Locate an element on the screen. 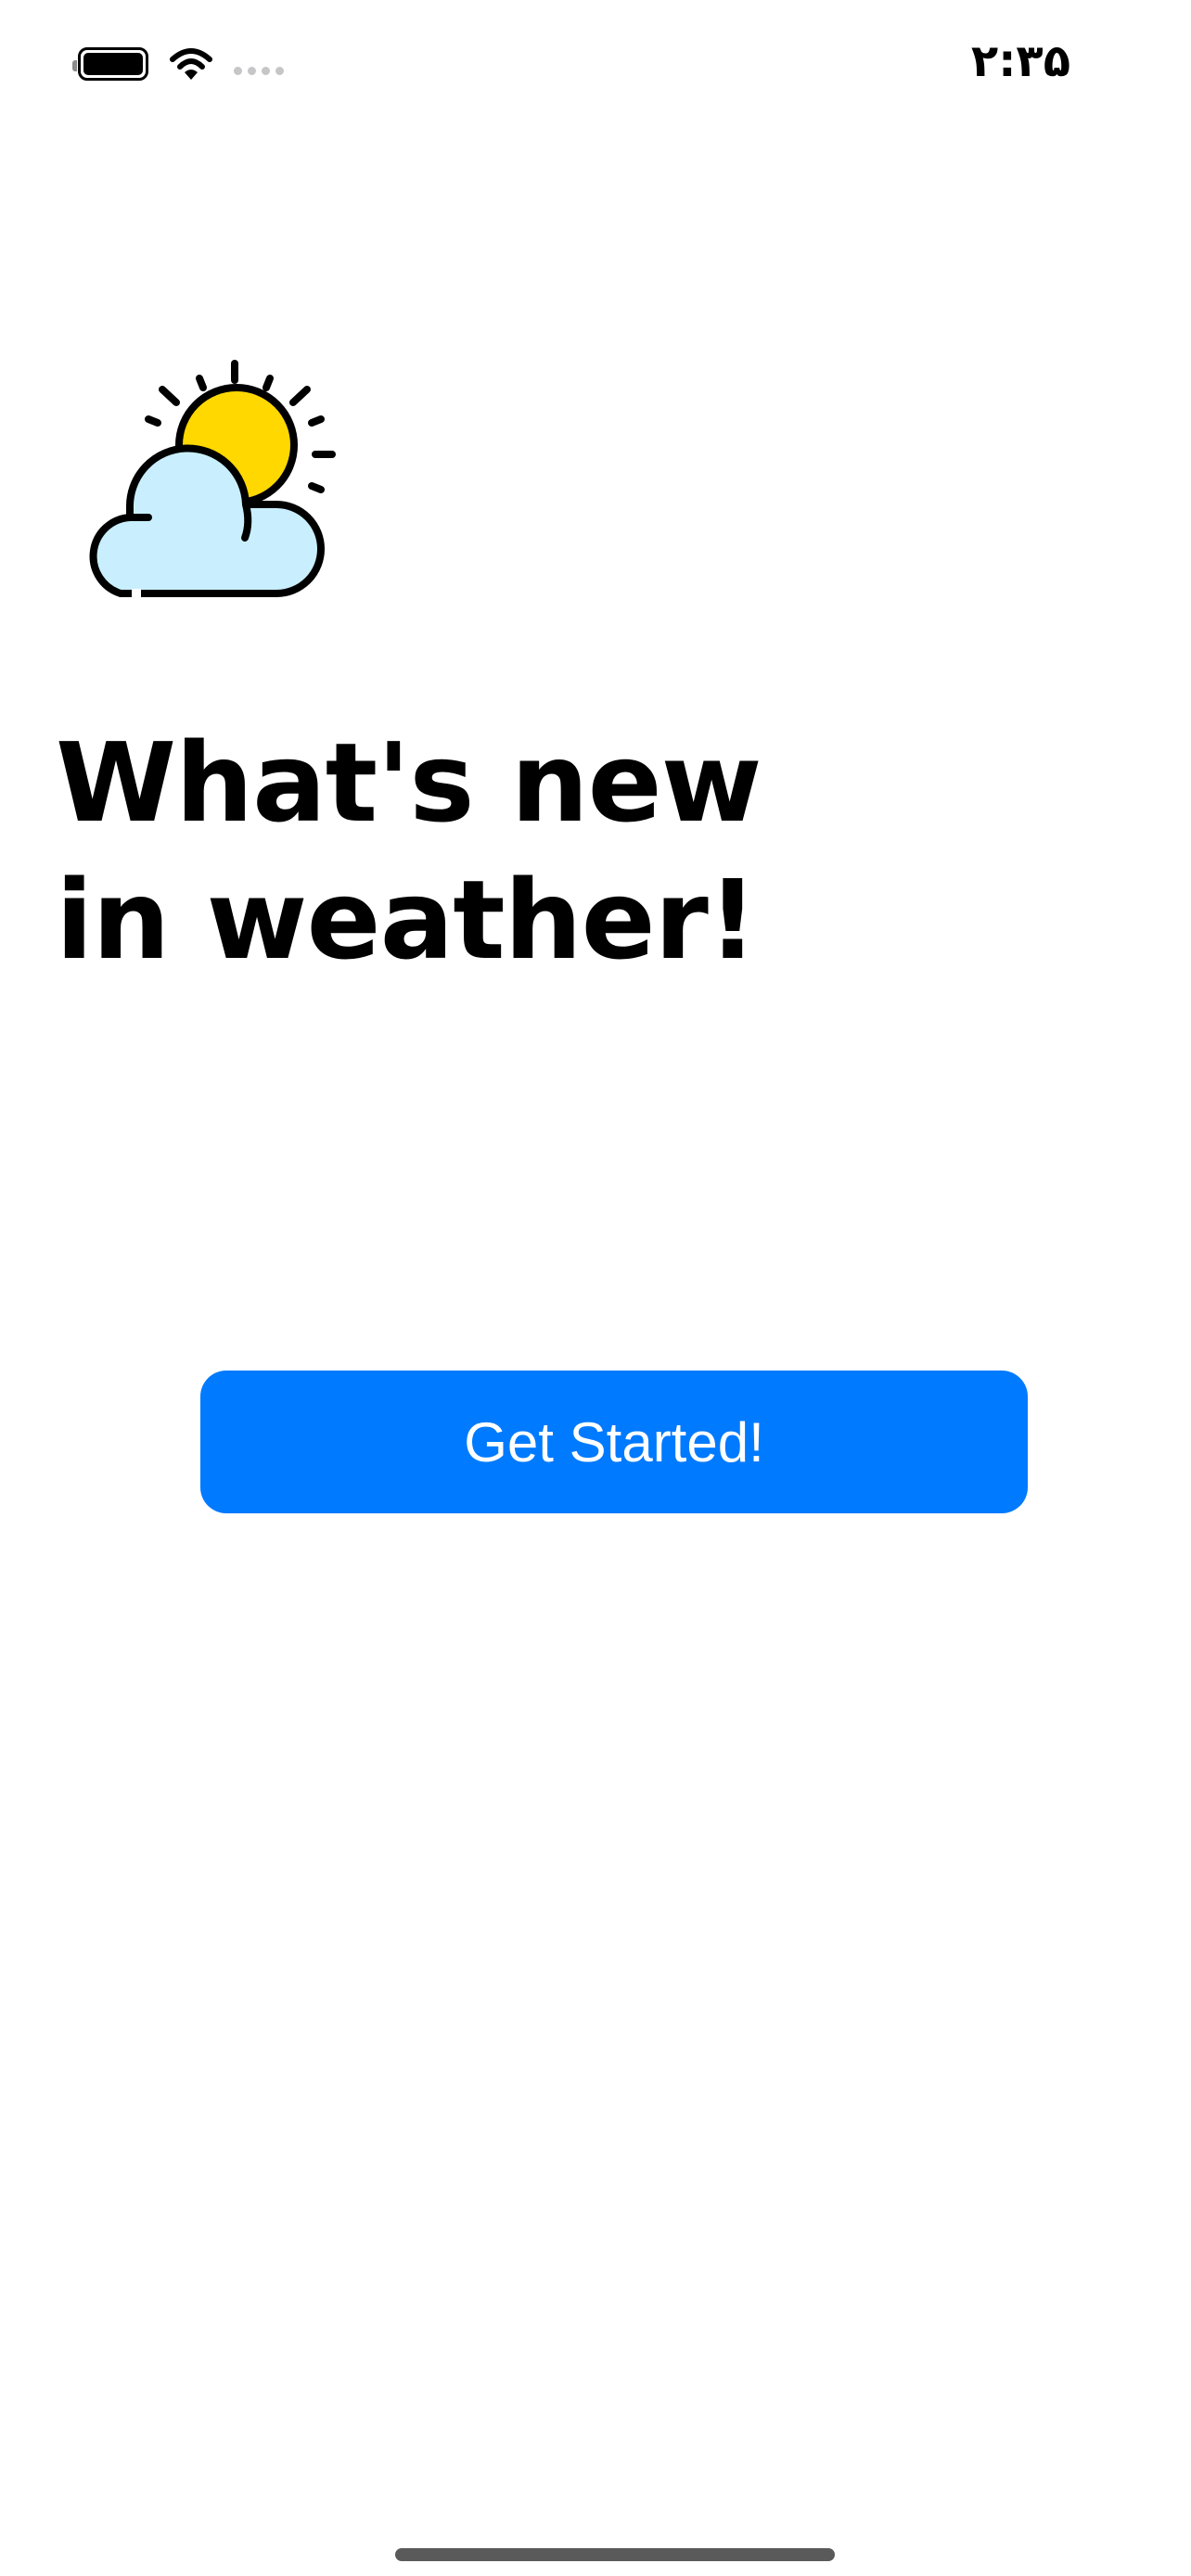  status-time: ۲:۳۵ is located at coordinates (1020, 61).